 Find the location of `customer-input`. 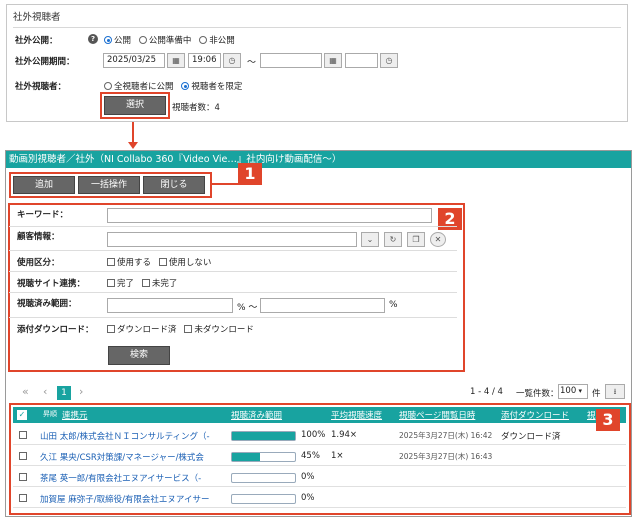

customer-input is located at coordinates (232, 239).